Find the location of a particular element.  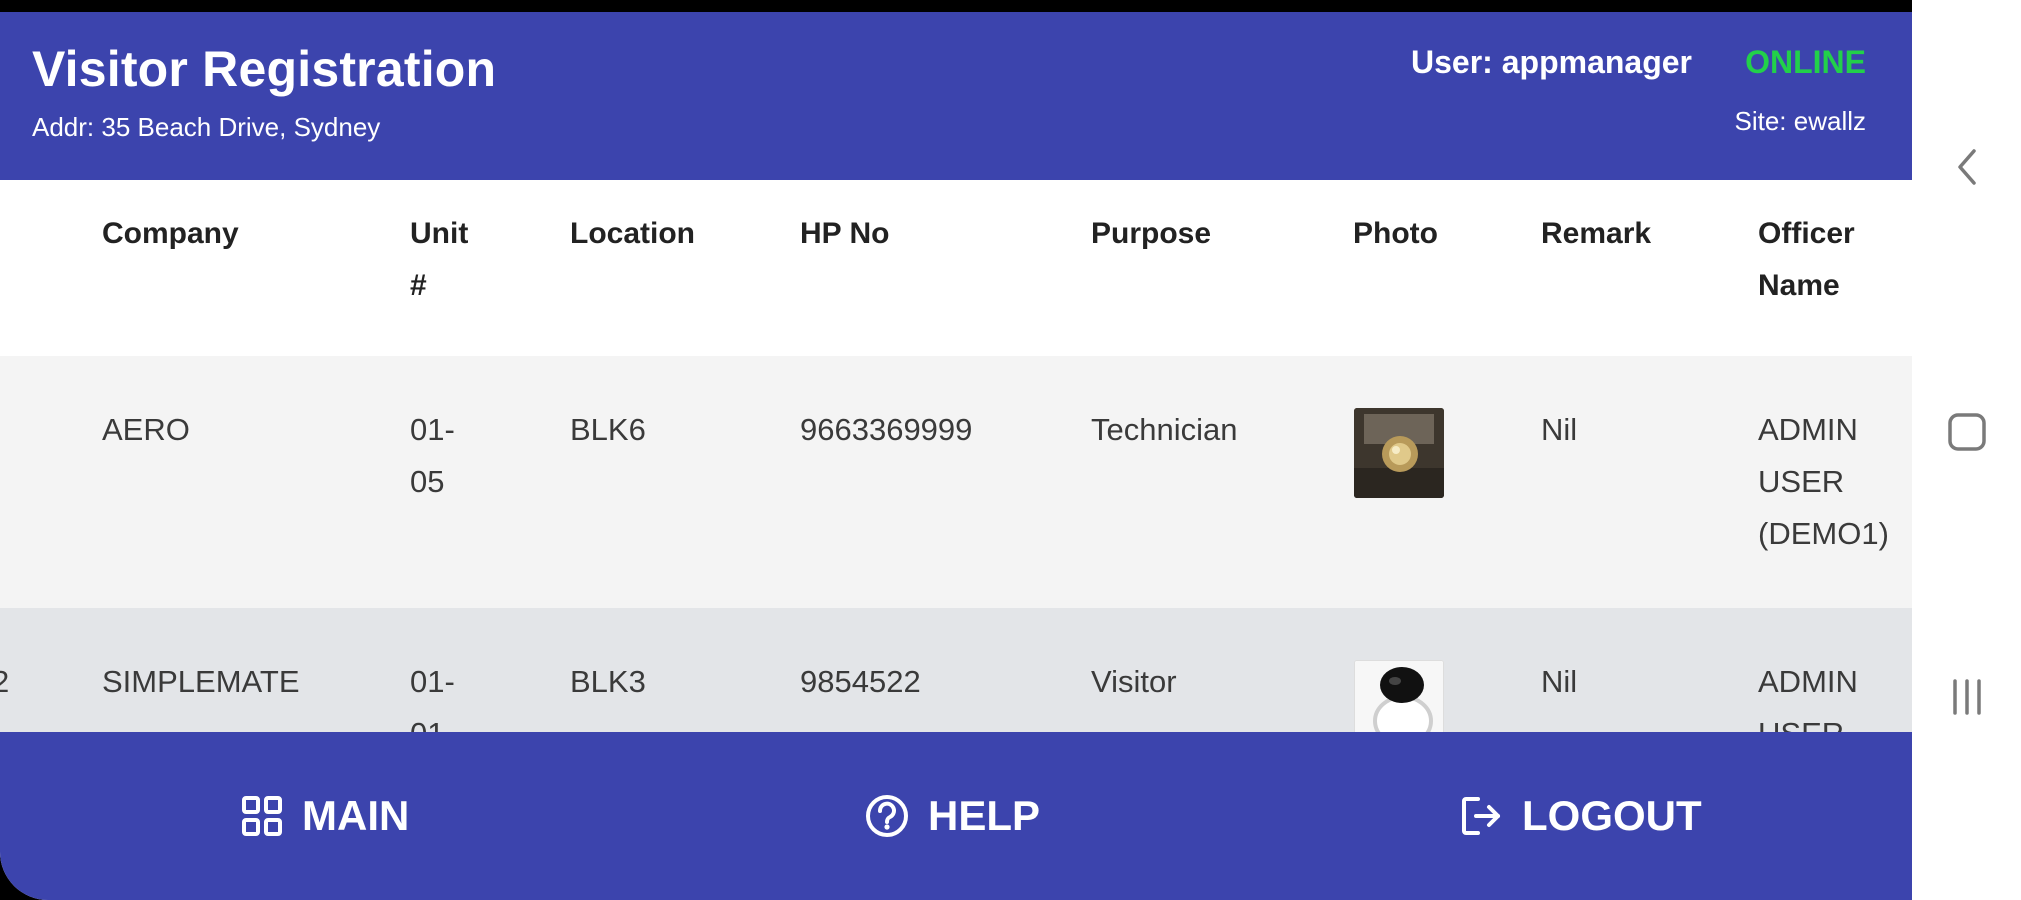

main-label: MAIN is located at coordinates (356, 815).